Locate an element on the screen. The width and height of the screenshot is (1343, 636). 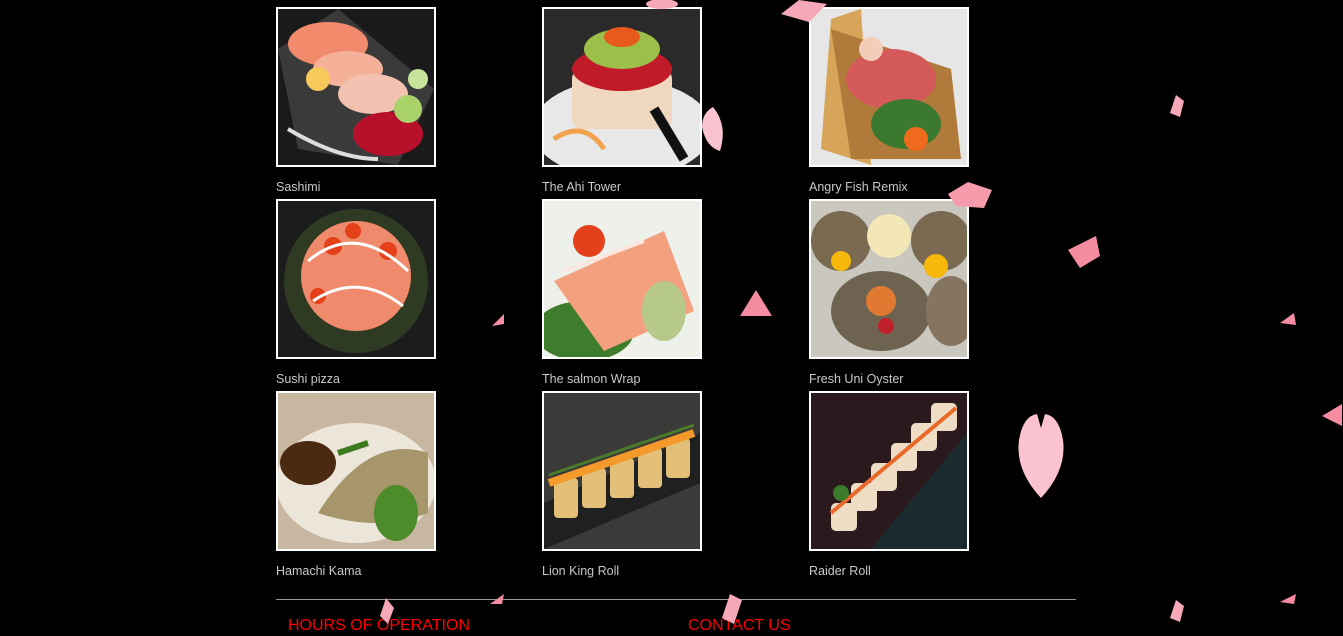
gallery-item-salmon-wrap: The salmon Wrap is located at coordinates (642, 292).